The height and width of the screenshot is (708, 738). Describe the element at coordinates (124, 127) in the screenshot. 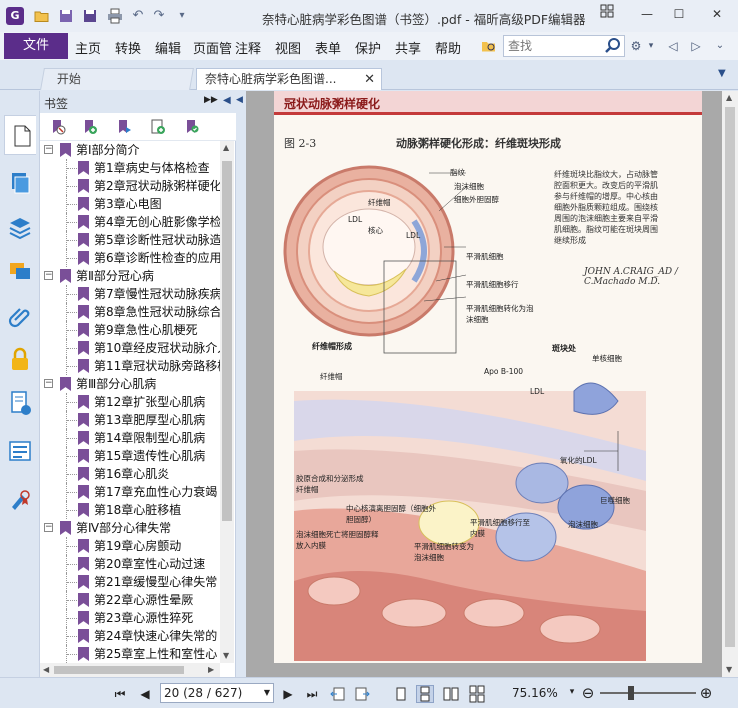

I see `add-child-bookmark-icon` at that location.